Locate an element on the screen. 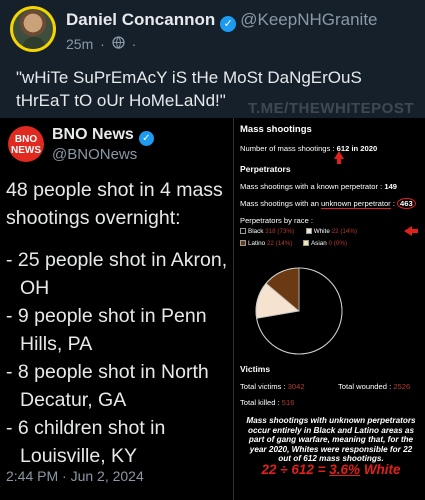  post-age: 25m is located at coordinates (79, 44).